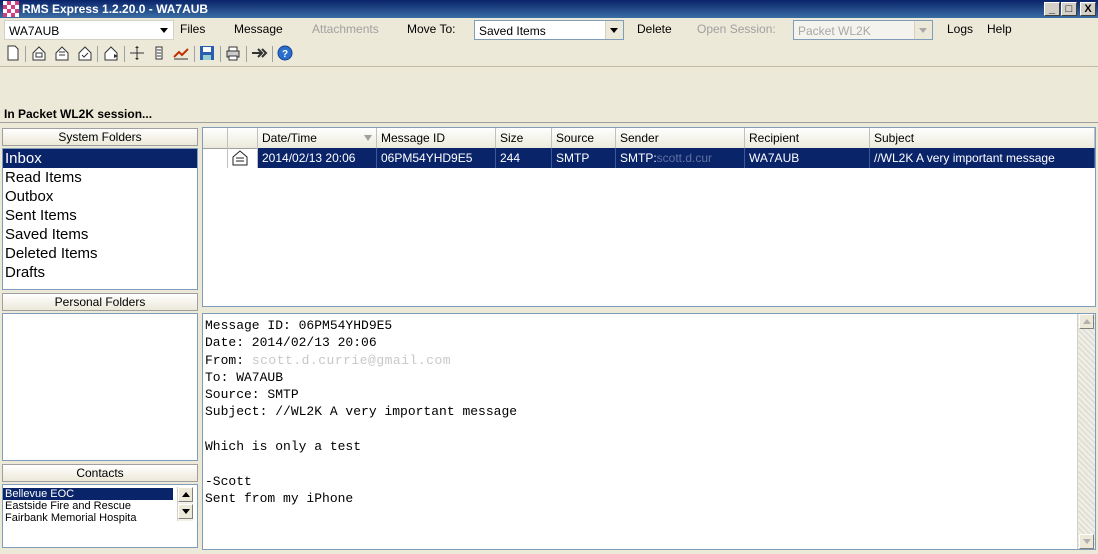 The width and height of the screenshot is (1098, 554). What do you see at coordinates (258, 29) in the screenshot?
I see `menu-message: Message` at bounding box center [258, 29].